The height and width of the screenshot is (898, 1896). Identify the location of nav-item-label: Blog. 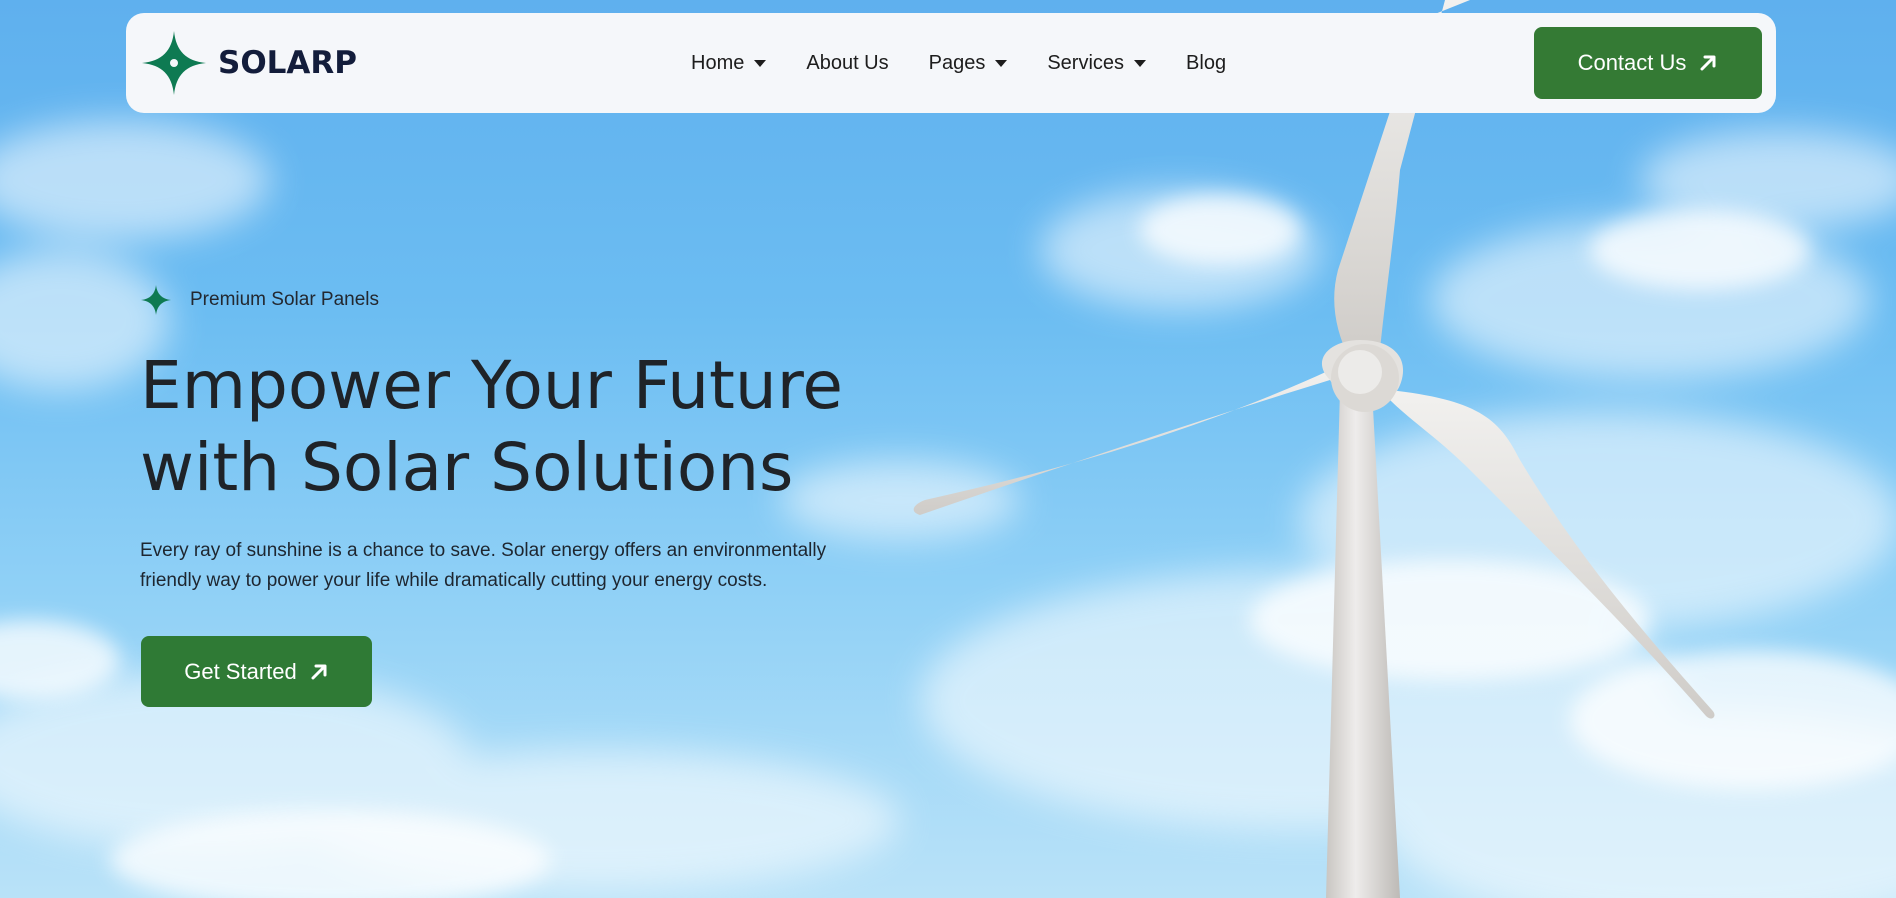
(1206, 62).